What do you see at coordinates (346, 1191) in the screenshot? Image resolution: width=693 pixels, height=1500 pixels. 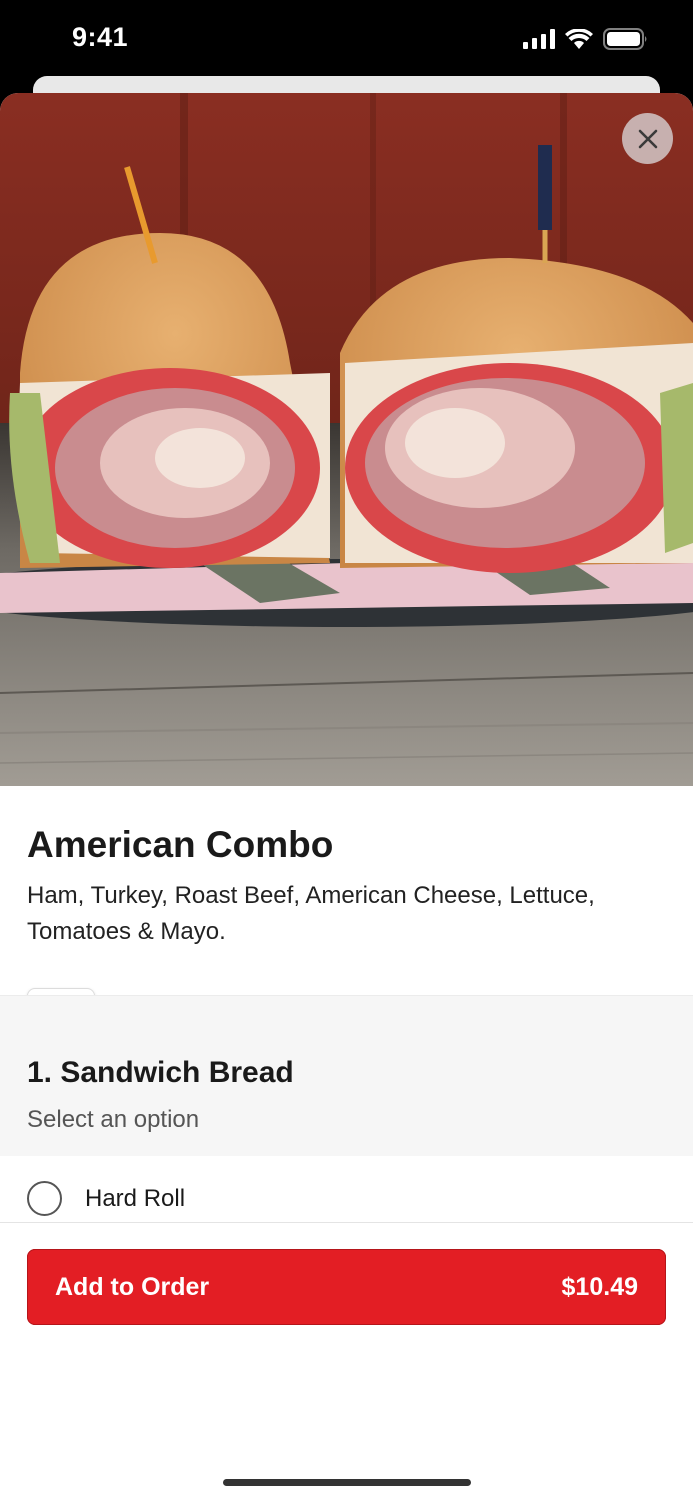 I see `option-hard-roll: Hard Roll` at bounding box center [346, 1191].